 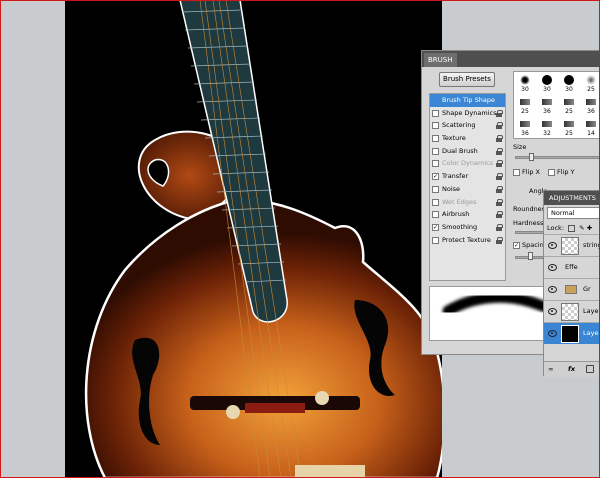 I want to click on lock-brush-icon: ✎, so click(x=581, y=228).